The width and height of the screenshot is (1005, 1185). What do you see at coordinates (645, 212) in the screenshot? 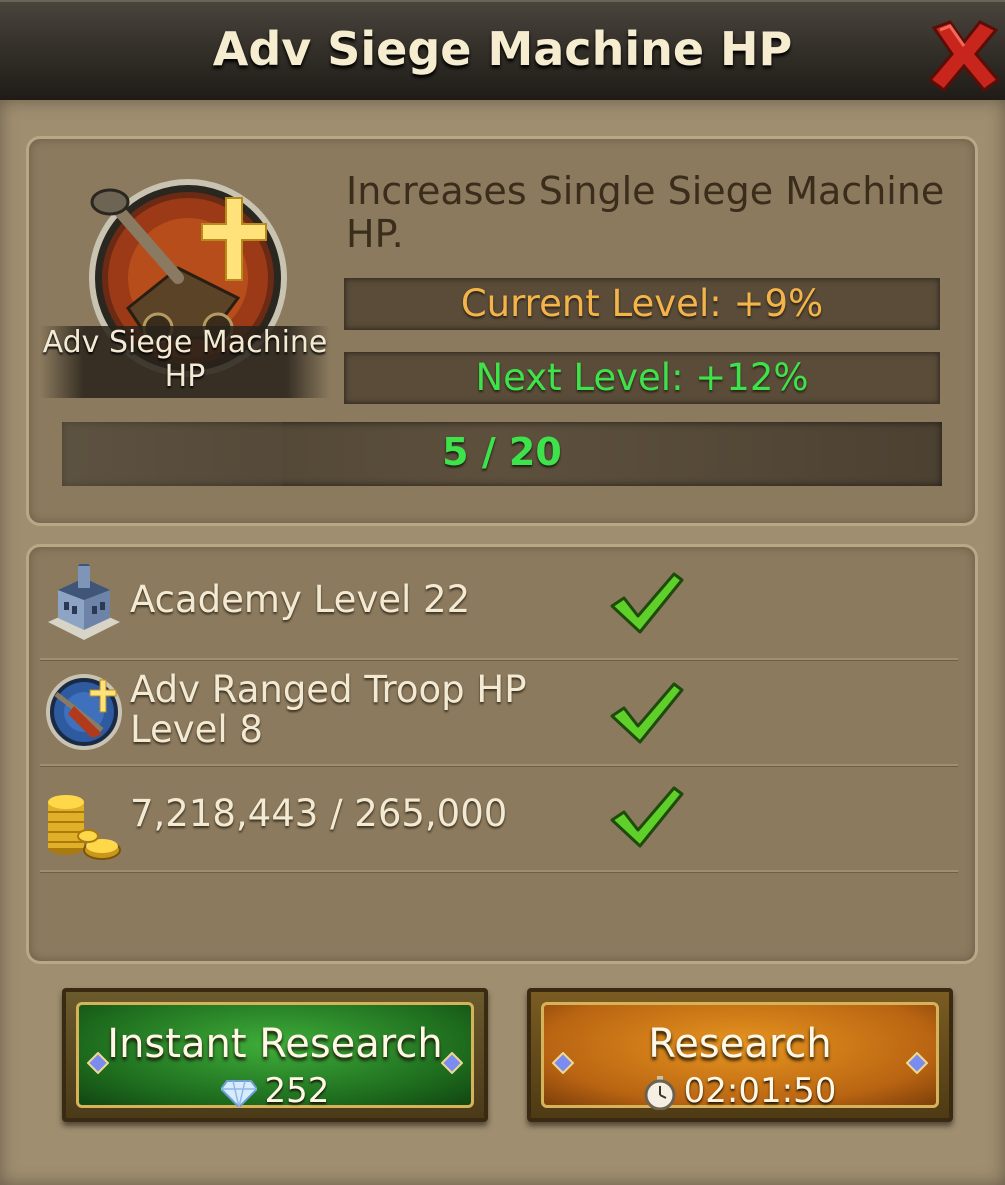
I see `tech-description: Increases Single Siege Machine HP.` at bounding box center [645, 212].